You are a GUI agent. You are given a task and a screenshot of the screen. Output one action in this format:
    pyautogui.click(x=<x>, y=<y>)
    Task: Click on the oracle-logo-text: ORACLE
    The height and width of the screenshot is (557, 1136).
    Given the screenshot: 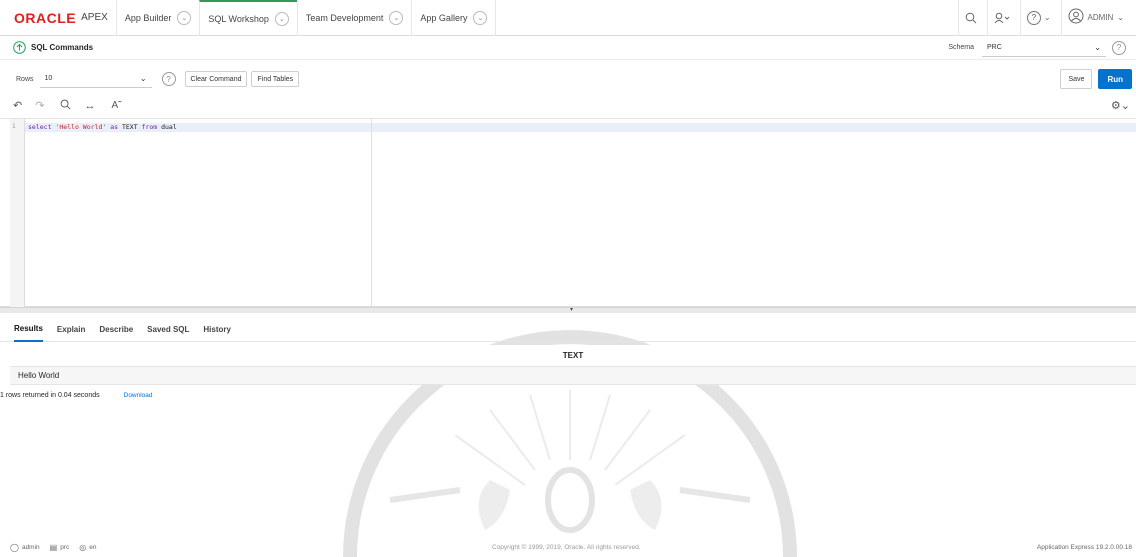 What is the action you would take?
    pyautogui.click(x=45, y=17)
    